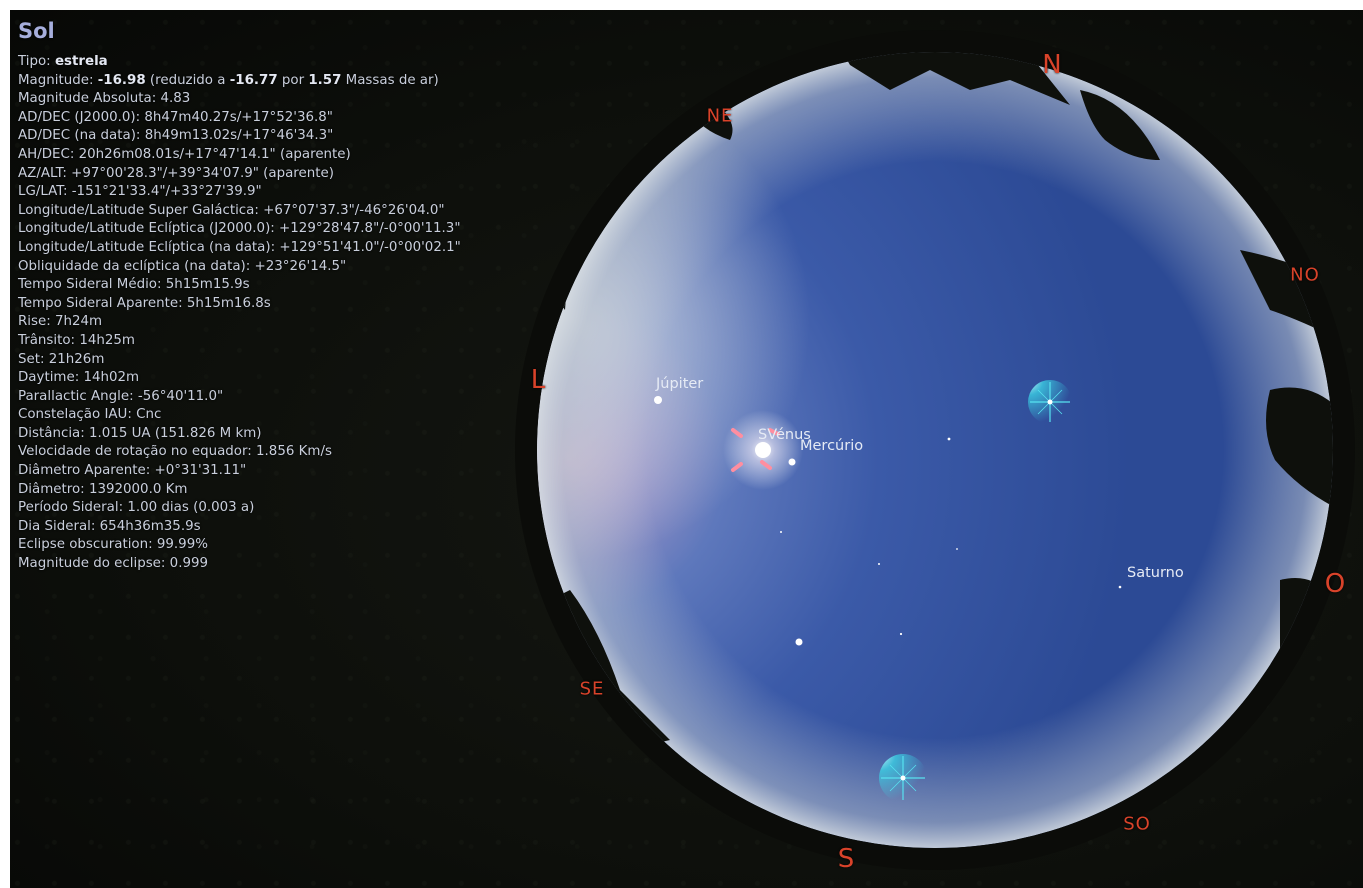  What do you see at coordinates (1155, 573) in the screenshot?
I see `saturn-label: Saturno` at bounding box center [1155, 573].